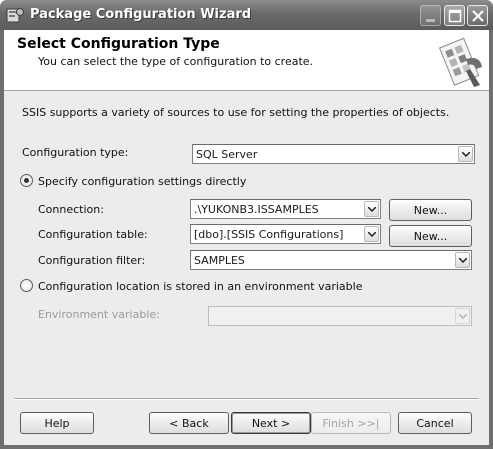  I want to click on wizard-header-graphic-icon, so click(461, 62).